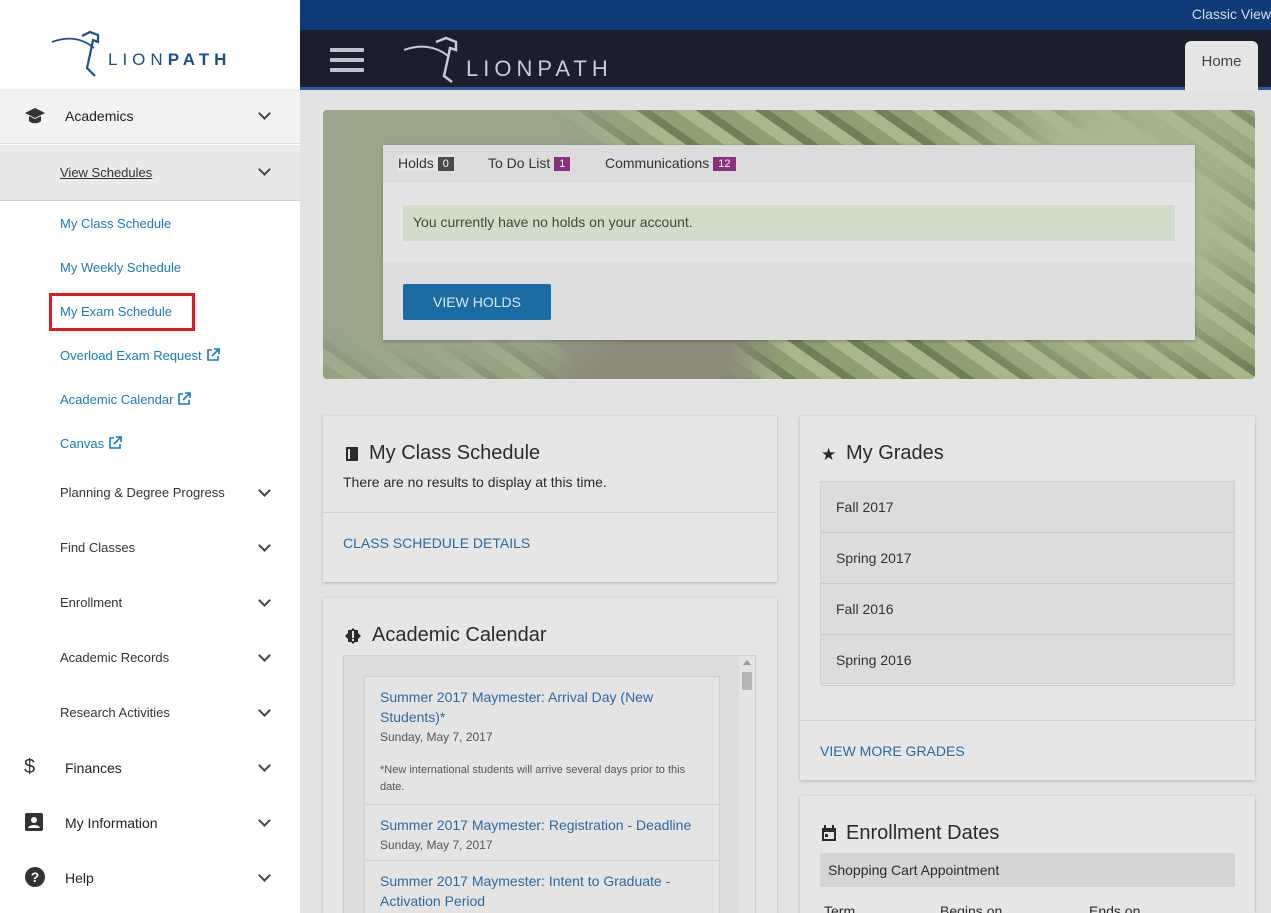 The image size is (1271, 913). I want to click on column-term: Term, so click(840, 908).